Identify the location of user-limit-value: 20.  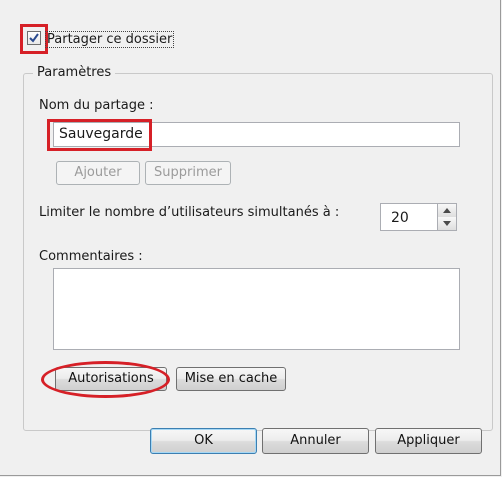
(400, 218).